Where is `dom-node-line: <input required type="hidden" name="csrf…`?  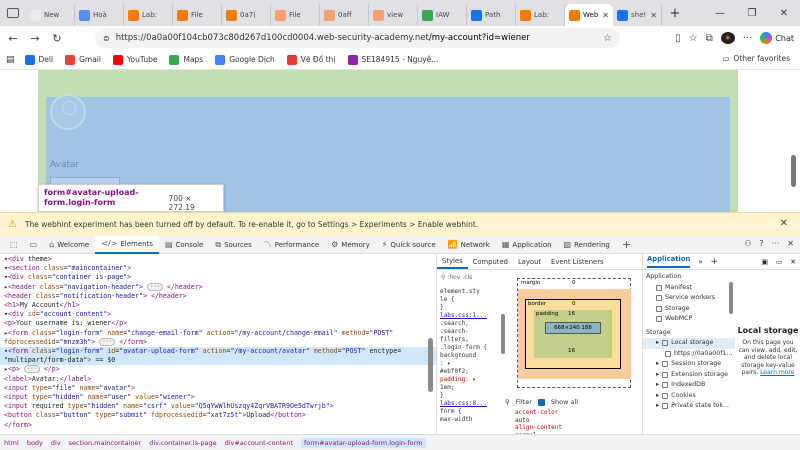 dom-node-line: <input required type="hidden" name="csrf… is located at coordinates (218, 406).